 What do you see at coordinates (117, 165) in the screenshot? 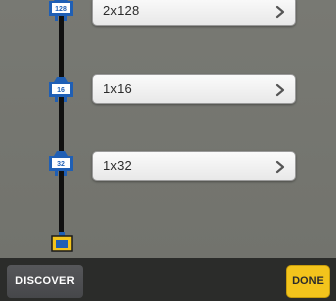
I see `splitter-row-label: 1x32` at bounding box center [117, 165].